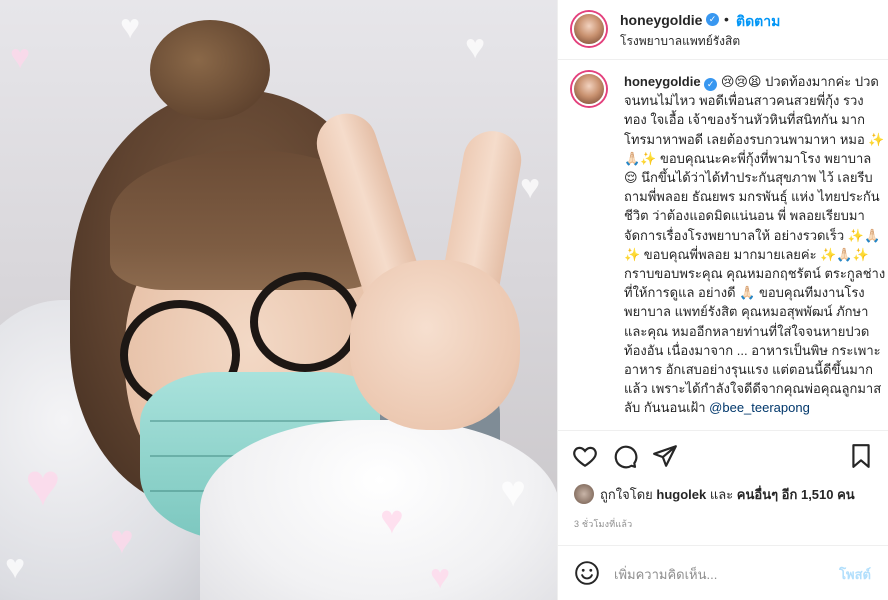 The width and height of the screenshot is (888, 600). I want to click on photo-hair-bun, so click(210, 70).